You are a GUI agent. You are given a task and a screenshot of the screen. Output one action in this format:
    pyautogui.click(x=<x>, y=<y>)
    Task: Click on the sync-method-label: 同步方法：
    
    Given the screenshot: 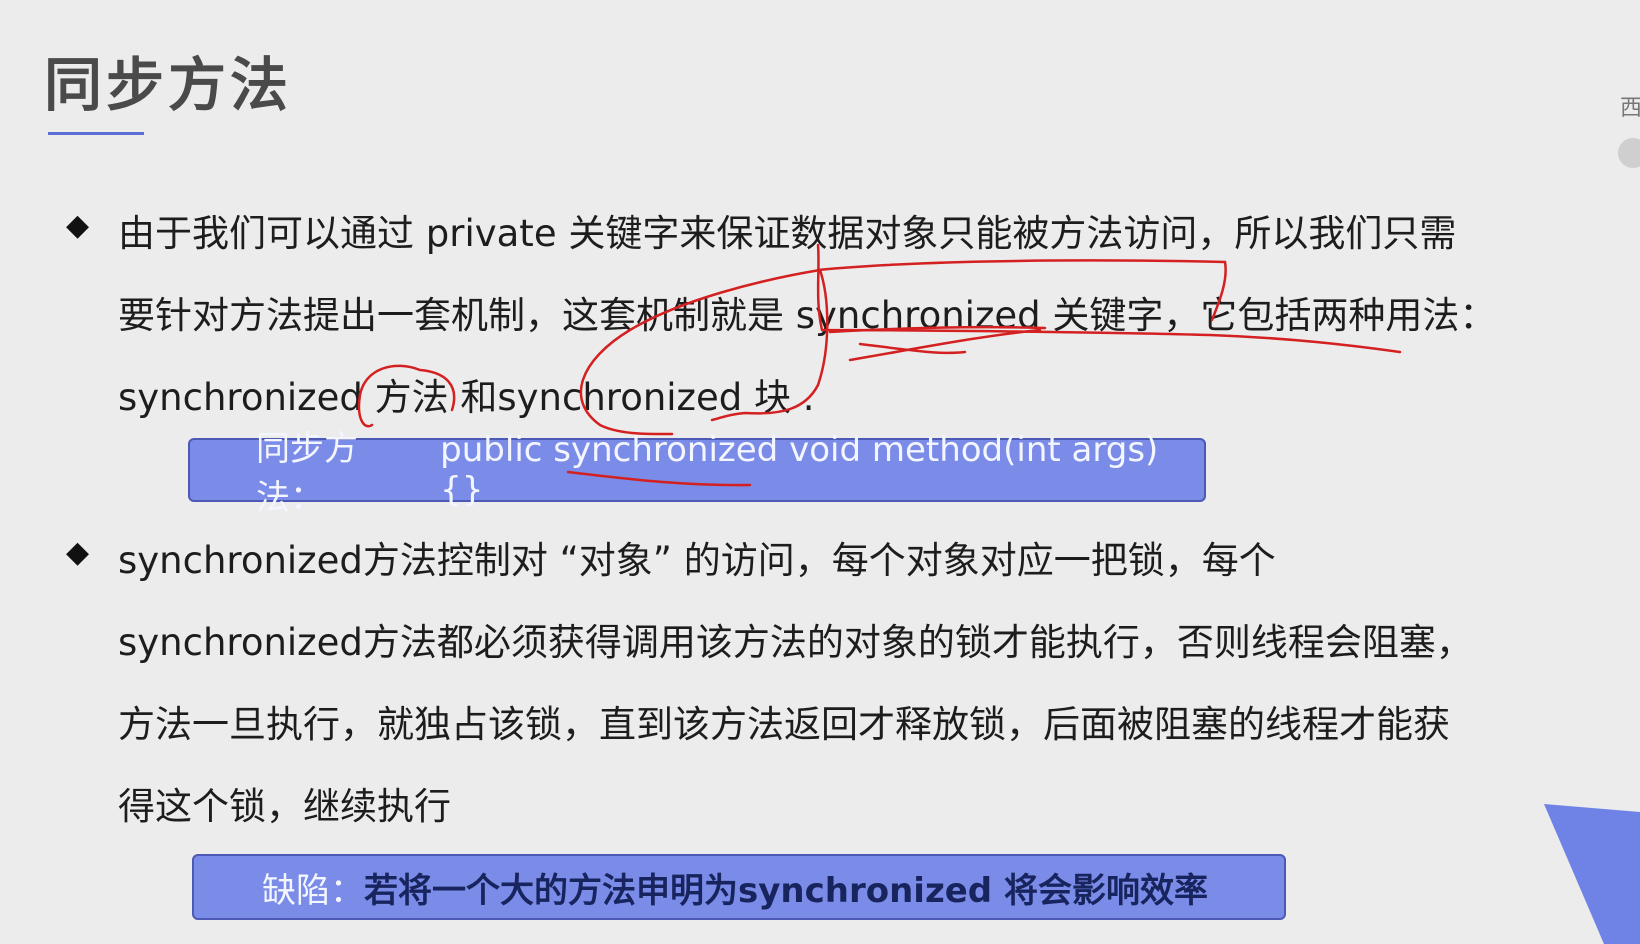 What is the action you would take?
    pyautogui.click(x=307, y=473)
    